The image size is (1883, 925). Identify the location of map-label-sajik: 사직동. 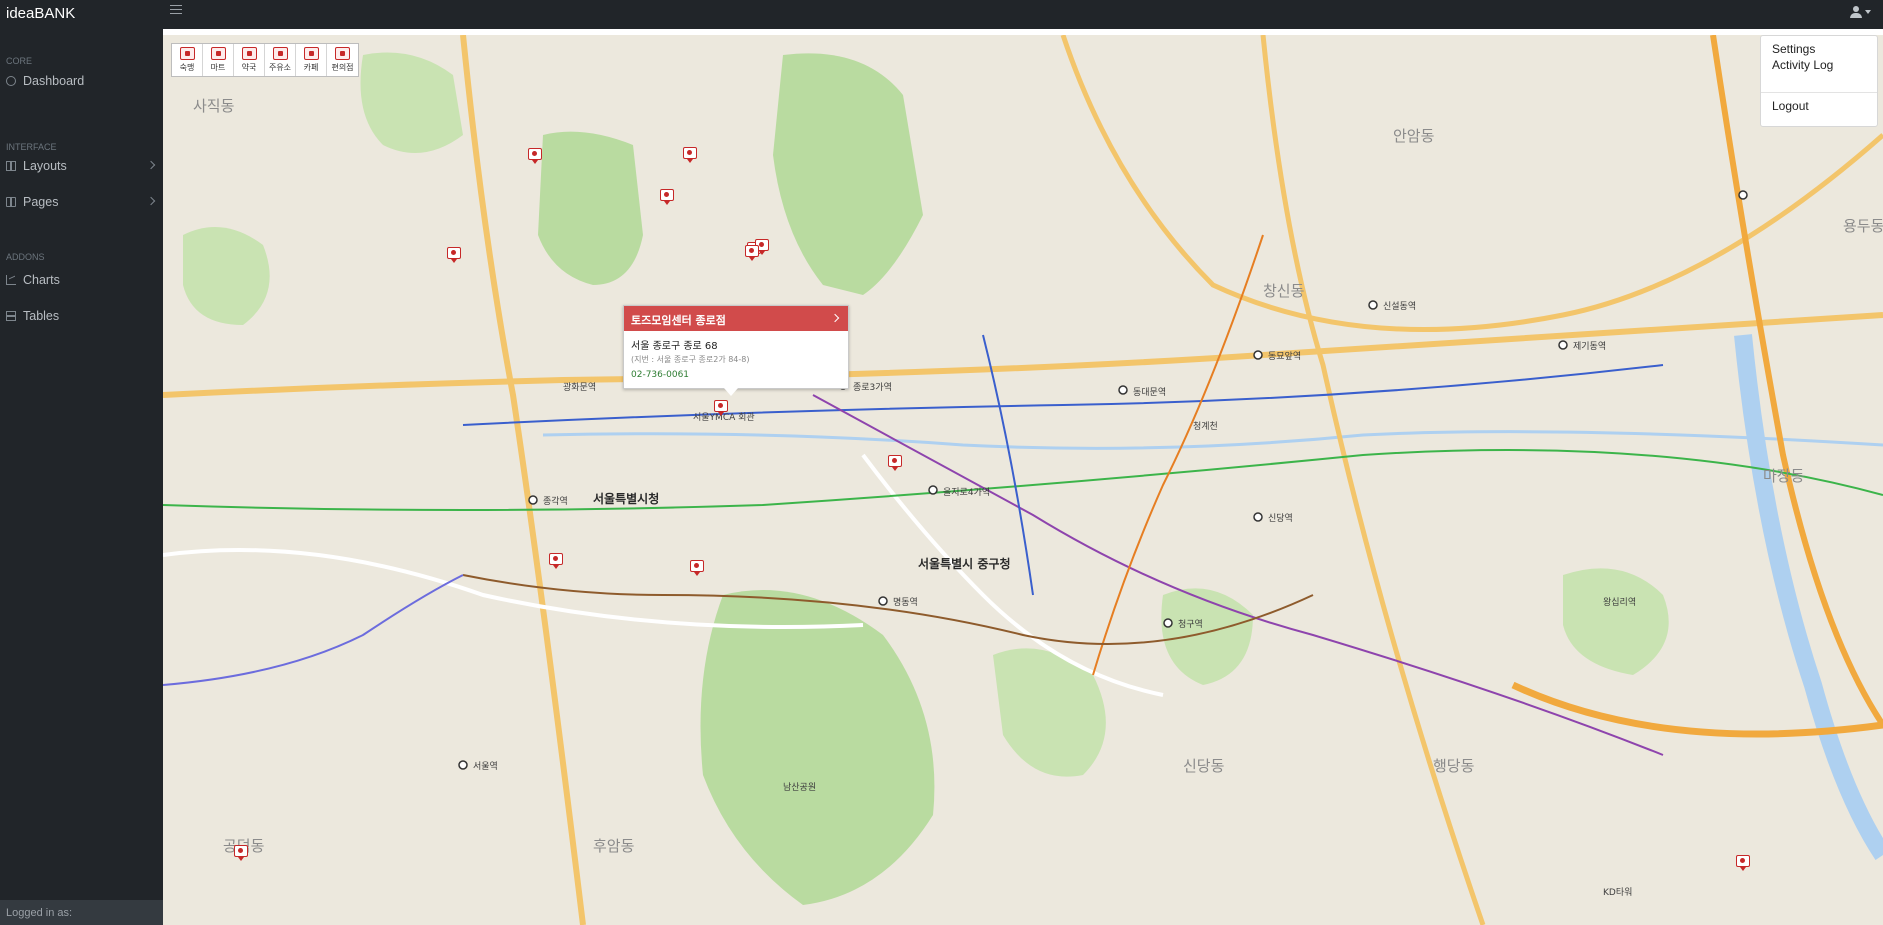
(214, 106).